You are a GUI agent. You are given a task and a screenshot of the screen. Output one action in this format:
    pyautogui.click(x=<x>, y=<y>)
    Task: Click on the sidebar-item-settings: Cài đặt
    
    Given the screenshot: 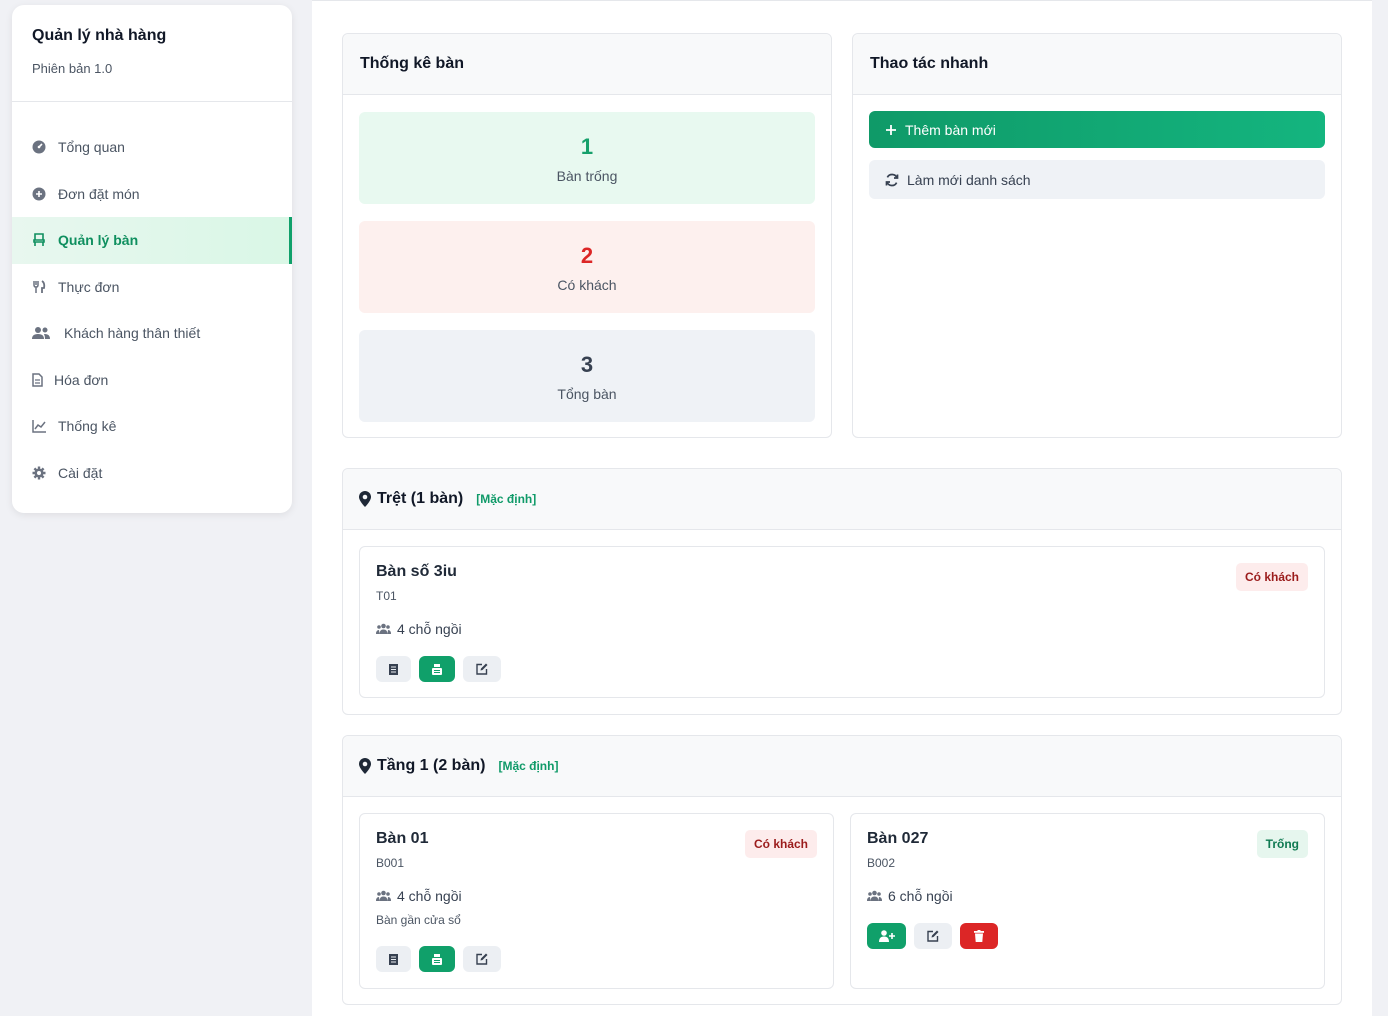 What is the action you would take?
    pyautogui.click(x=152, y=473)
    